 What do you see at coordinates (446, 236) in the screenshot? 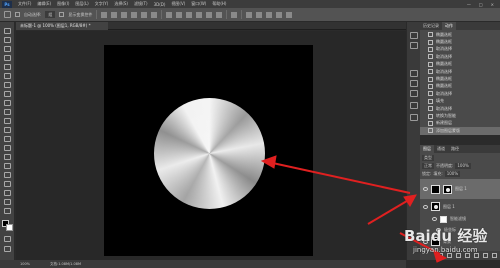
I see `watermark-brand: Baidu 经验` at bounding box center [446, 236].